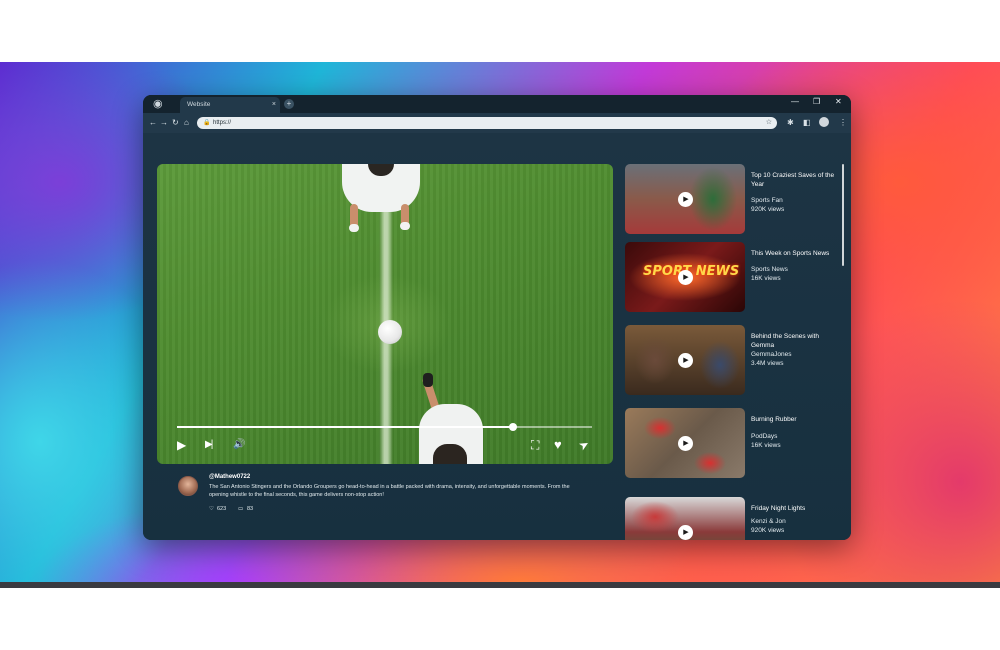 This screenshot has height=650, width=1000. I want to click on minimize-button: —, so click(795, 101).